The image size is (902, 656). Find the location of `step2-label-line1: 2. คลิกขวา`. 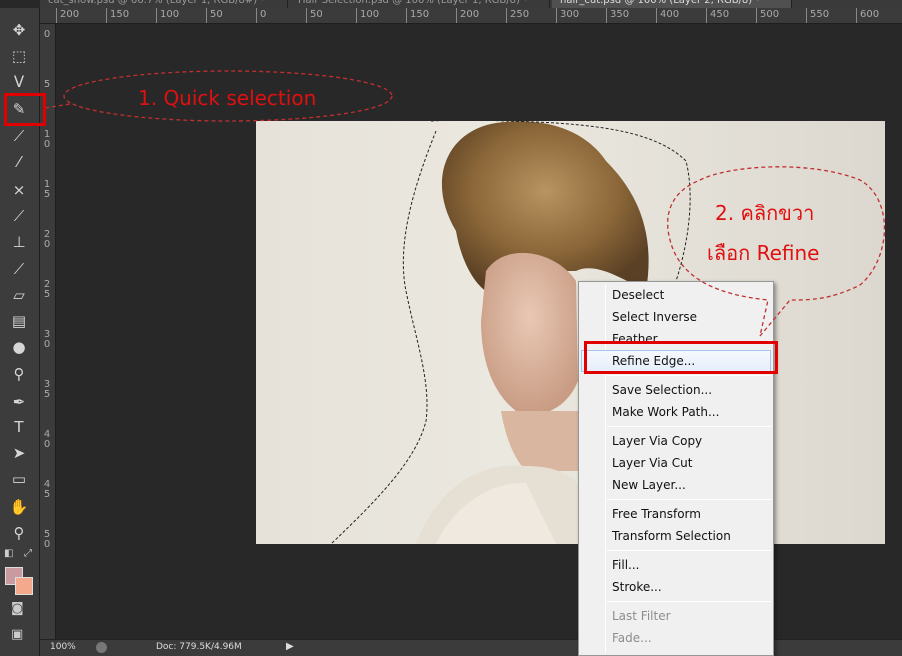

step2-label-line1: 2. คลิกขวา is located at coordinates (765, 213).